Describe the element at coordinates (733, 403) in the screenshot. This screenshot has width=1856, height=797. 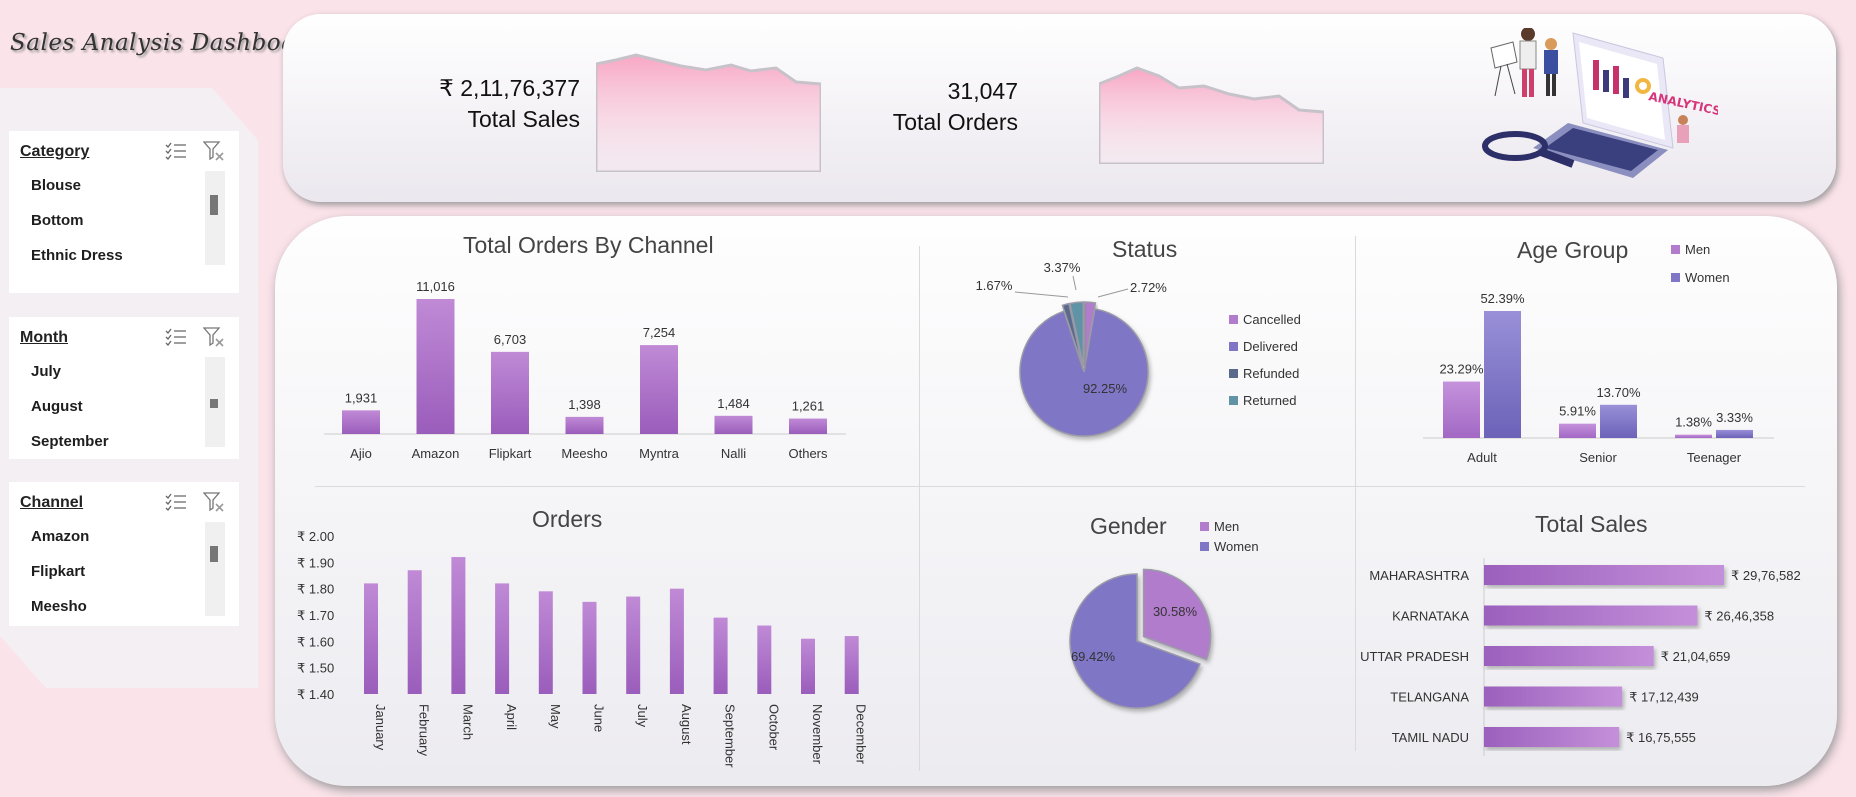
I see `data-label: 1,484` at that location.